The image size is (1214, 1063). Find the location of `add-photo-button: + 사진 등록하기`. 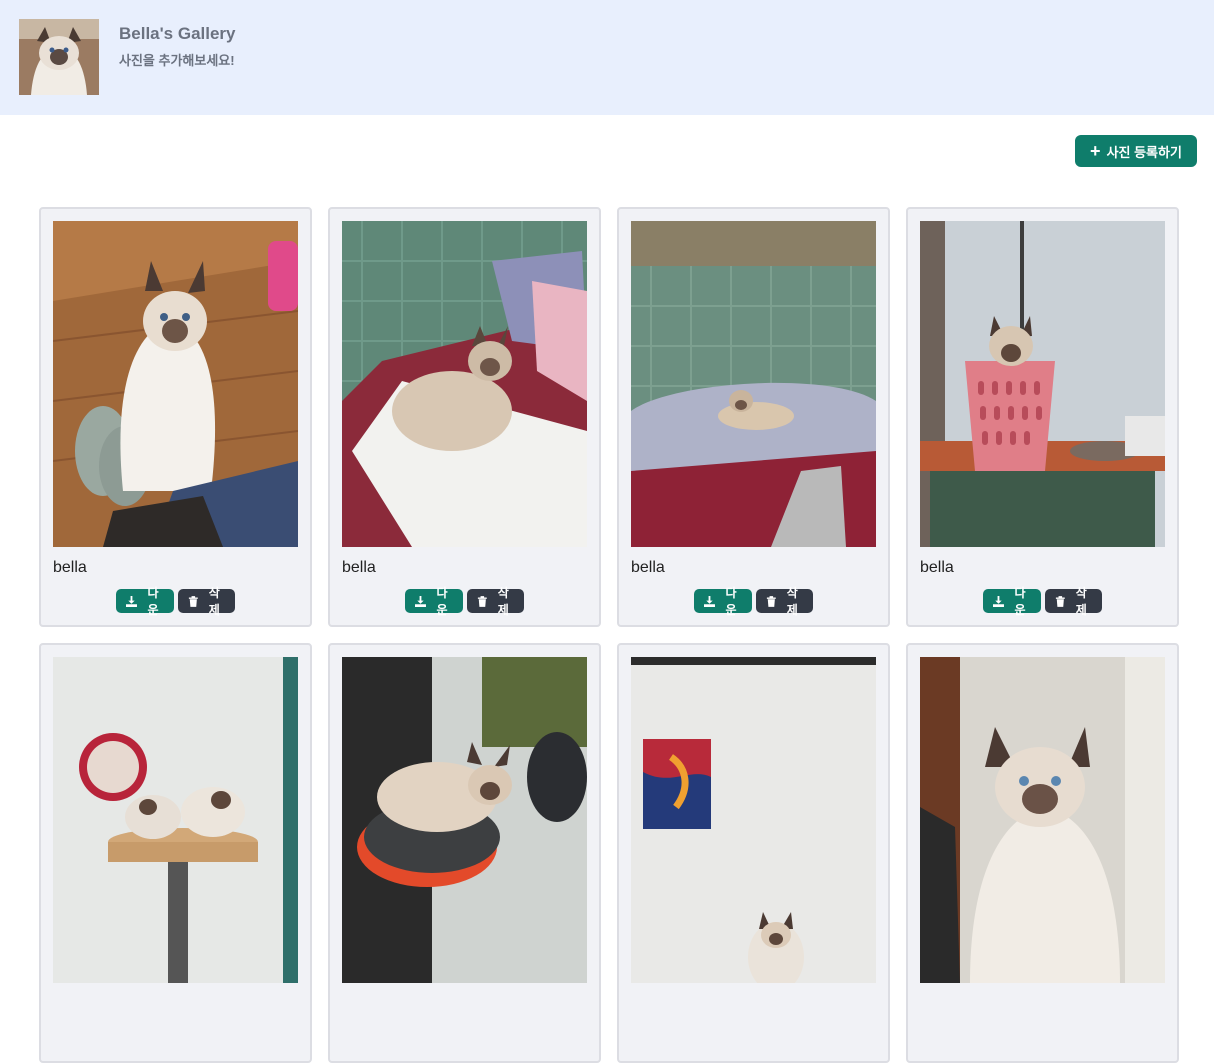

add-photo-button: + 사진 등록하기 is located at coordinates (1136, 151).